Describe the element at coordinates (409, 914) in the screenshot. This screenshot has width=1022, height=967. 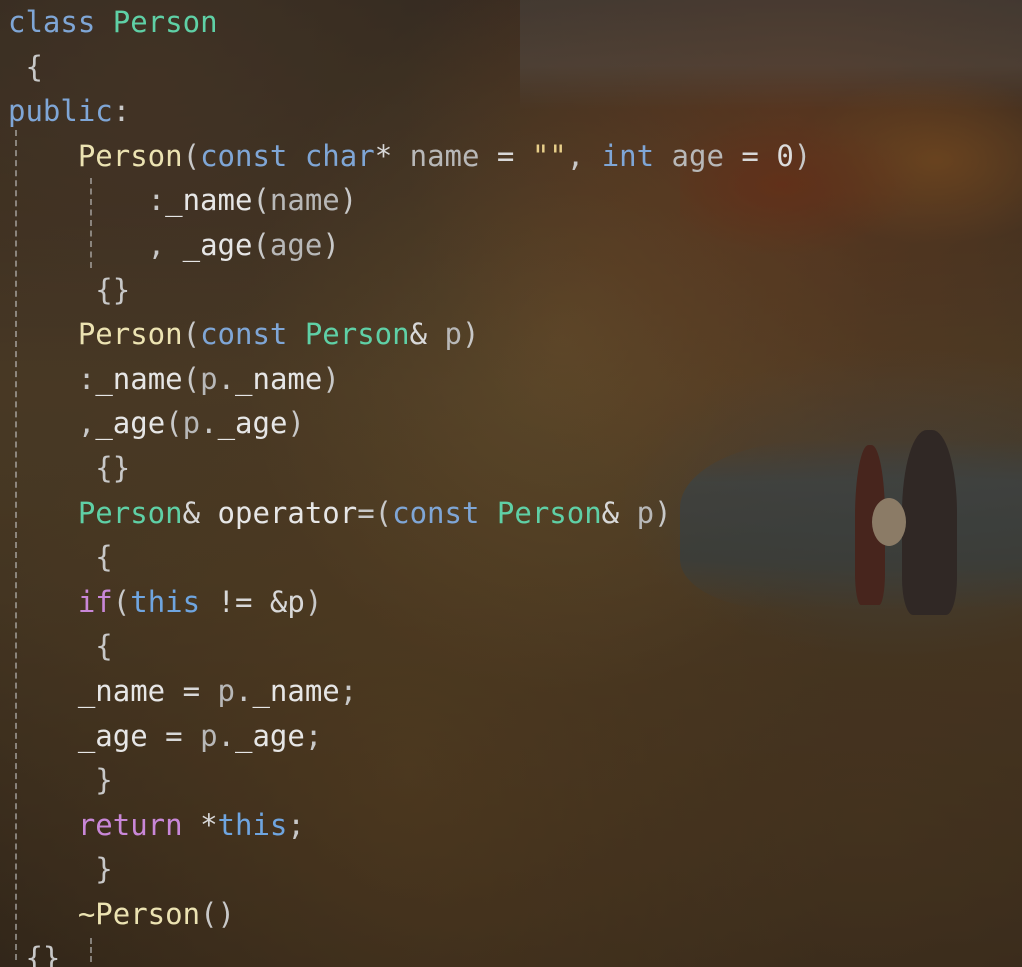
I see `code-line: ~Person()` at that location.